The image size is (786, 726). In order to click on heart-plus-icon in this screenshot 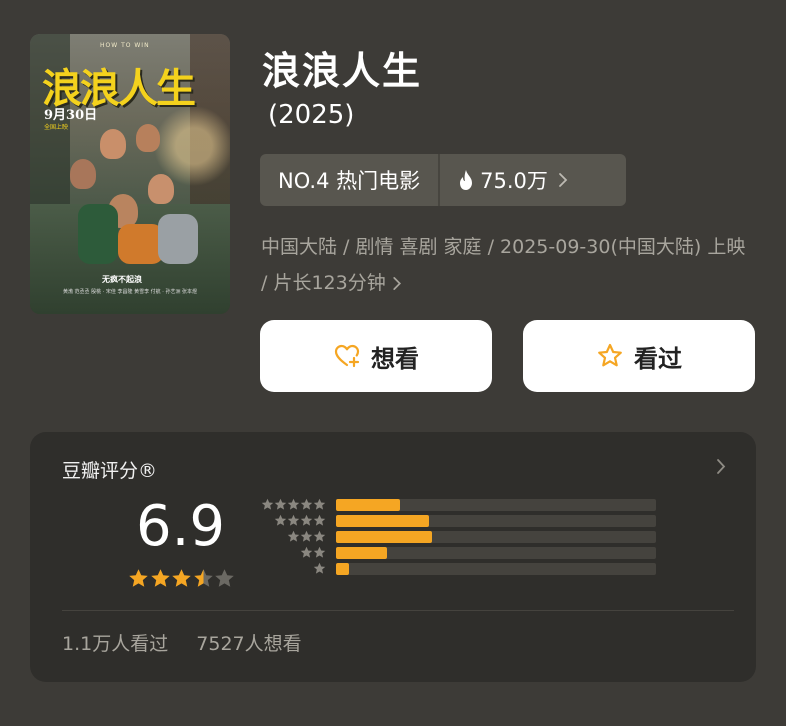, I will do `click(347, 356)`.